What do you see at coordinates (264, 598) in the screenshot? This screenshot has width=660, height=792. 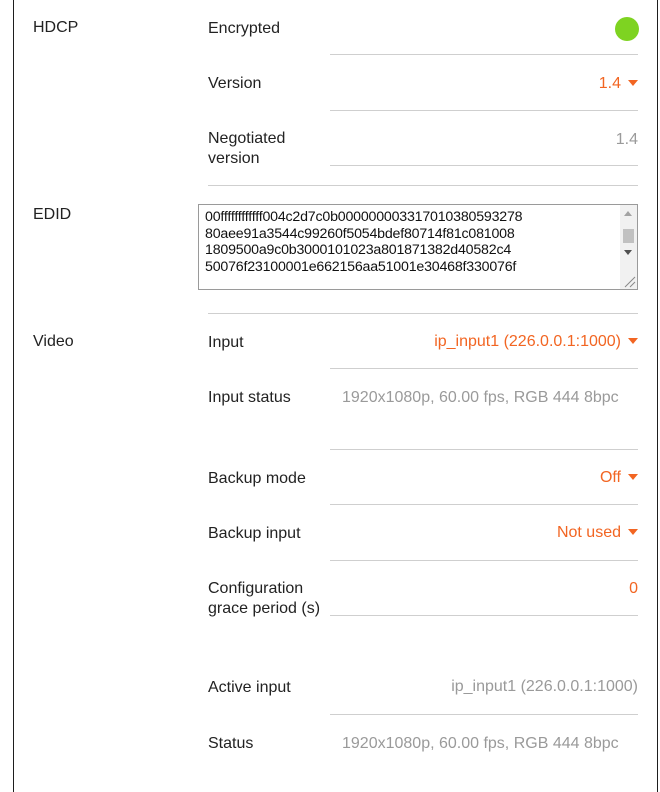 I see `grace-period-label: Configuration grace period (s)` at bounding box center [264, 598].